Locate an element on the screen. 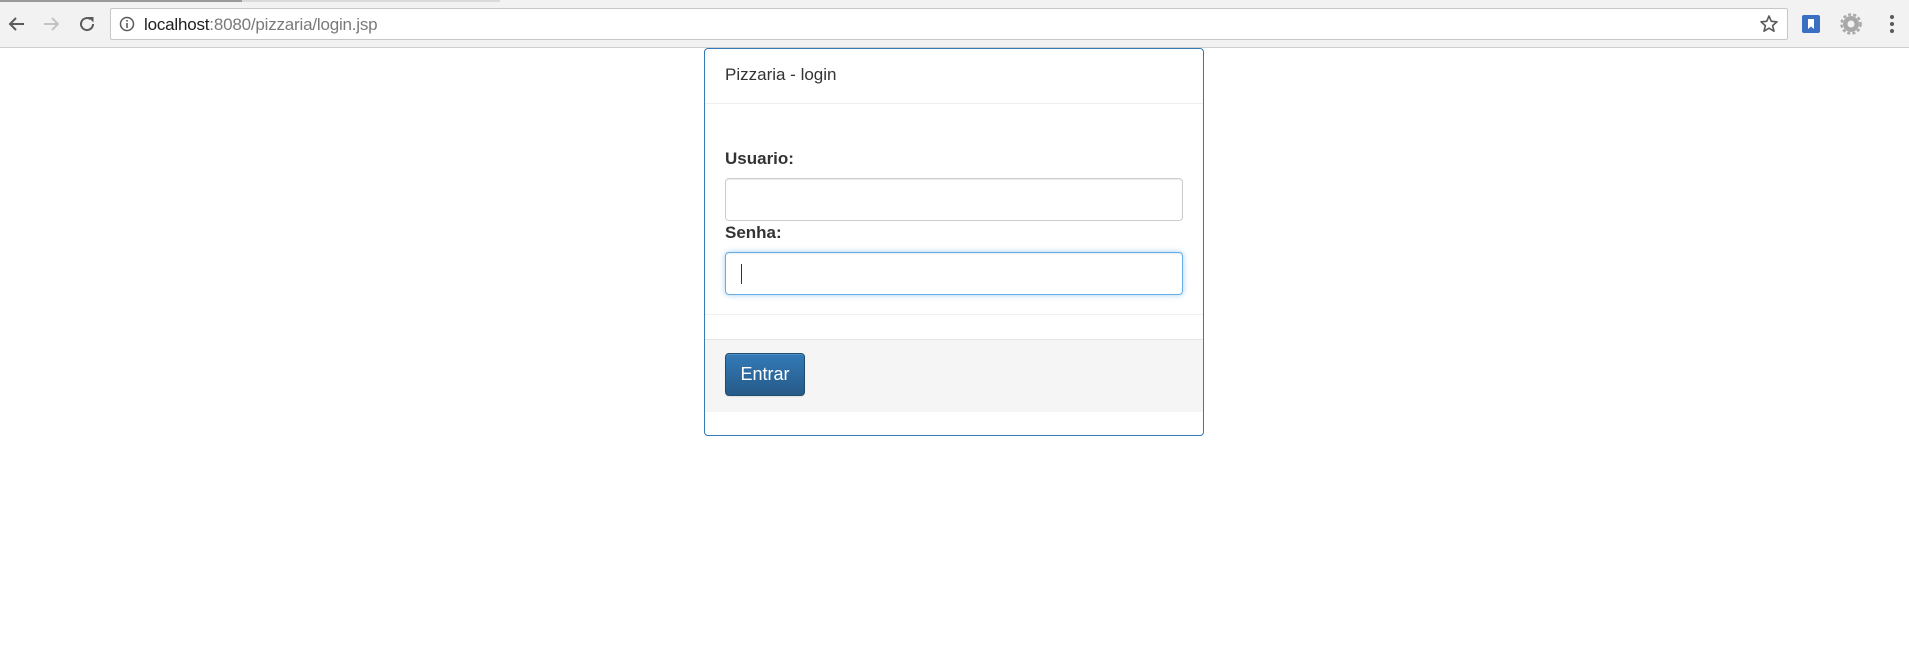  username-input is located at coordinates (954, 199).